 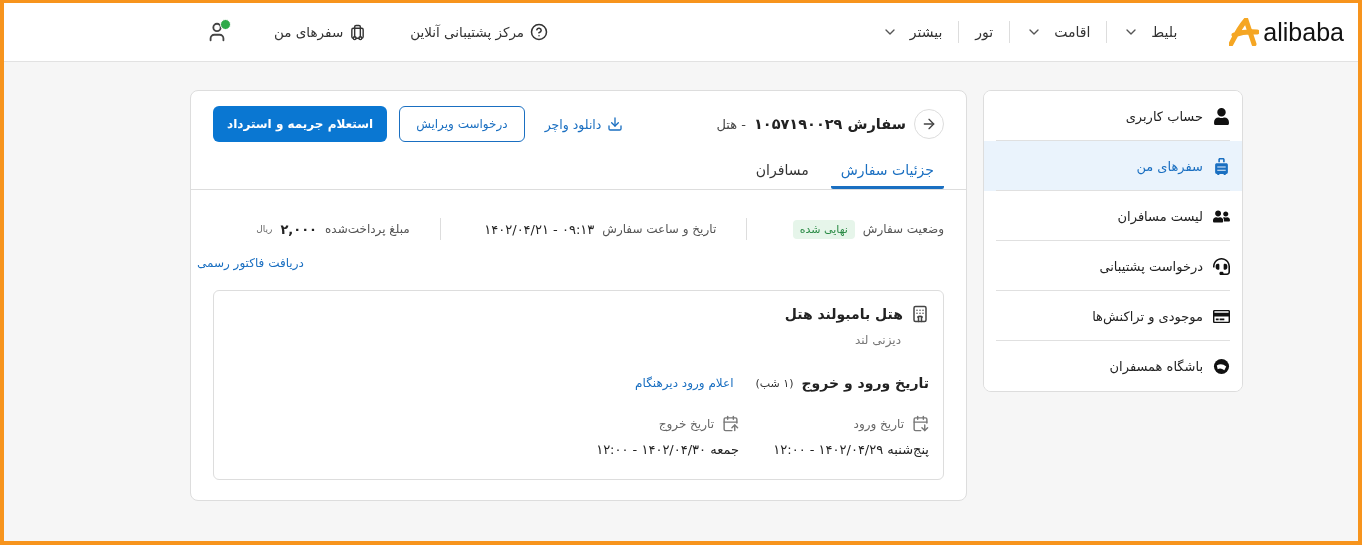 I want to click on support-link: مرکز پشتیبانی آنلاین, so click(x=479, y=32).